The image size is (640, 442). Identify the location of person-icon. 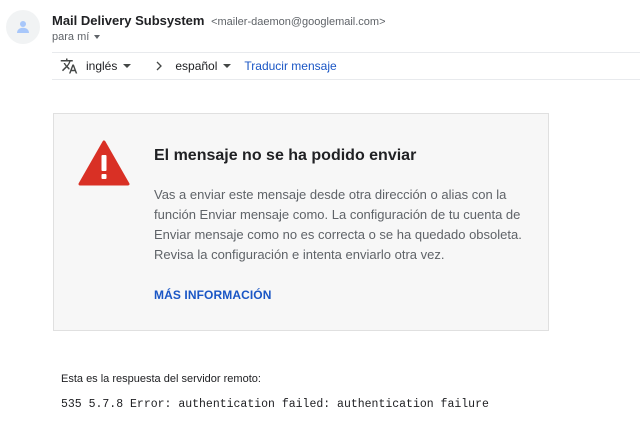
(23, 27).